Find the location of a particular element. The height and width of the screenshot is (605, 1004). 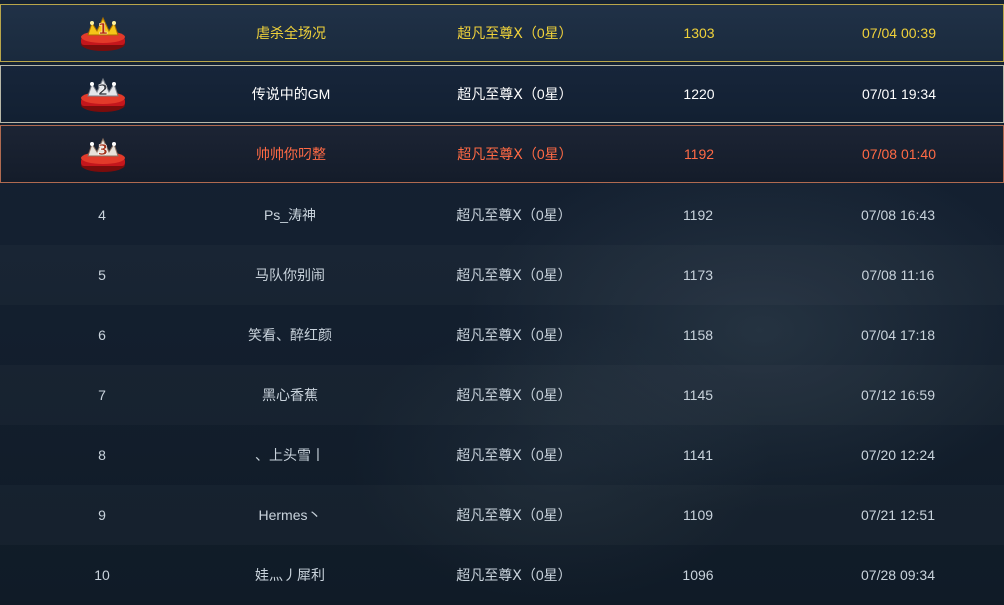

score: 1096 is located at coordinates (698, 575).